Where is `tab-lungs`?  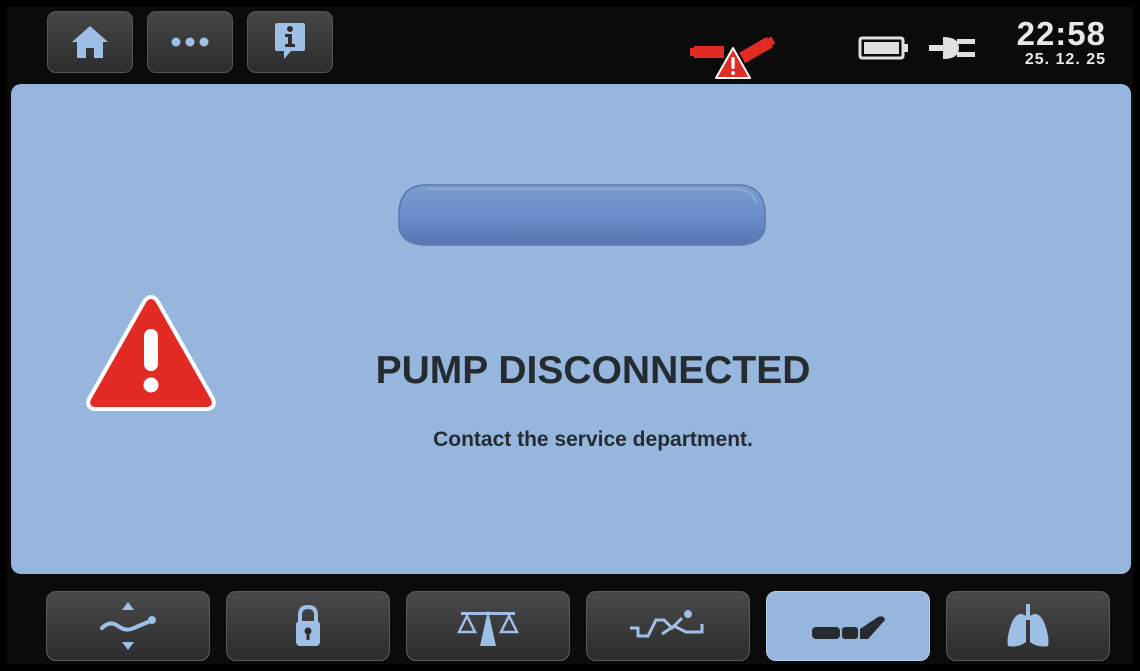 tab-lungs is located at coordinates (1028, 626).